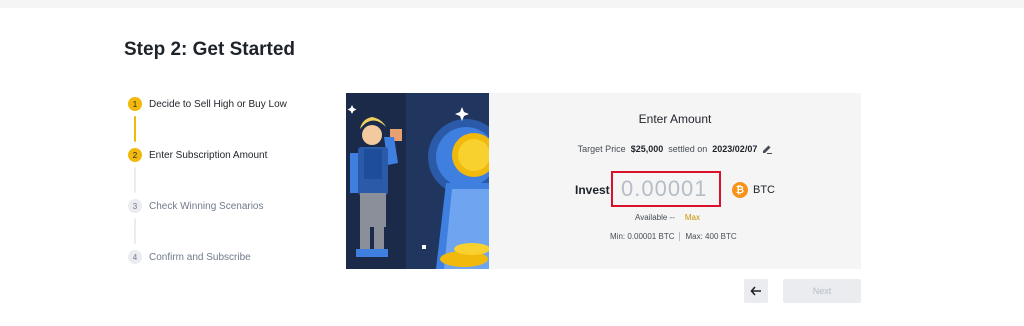 The width and height of the screenshot is (1024, 326). I want to click on bitcoin-icon: ₿, so click(740, 190).